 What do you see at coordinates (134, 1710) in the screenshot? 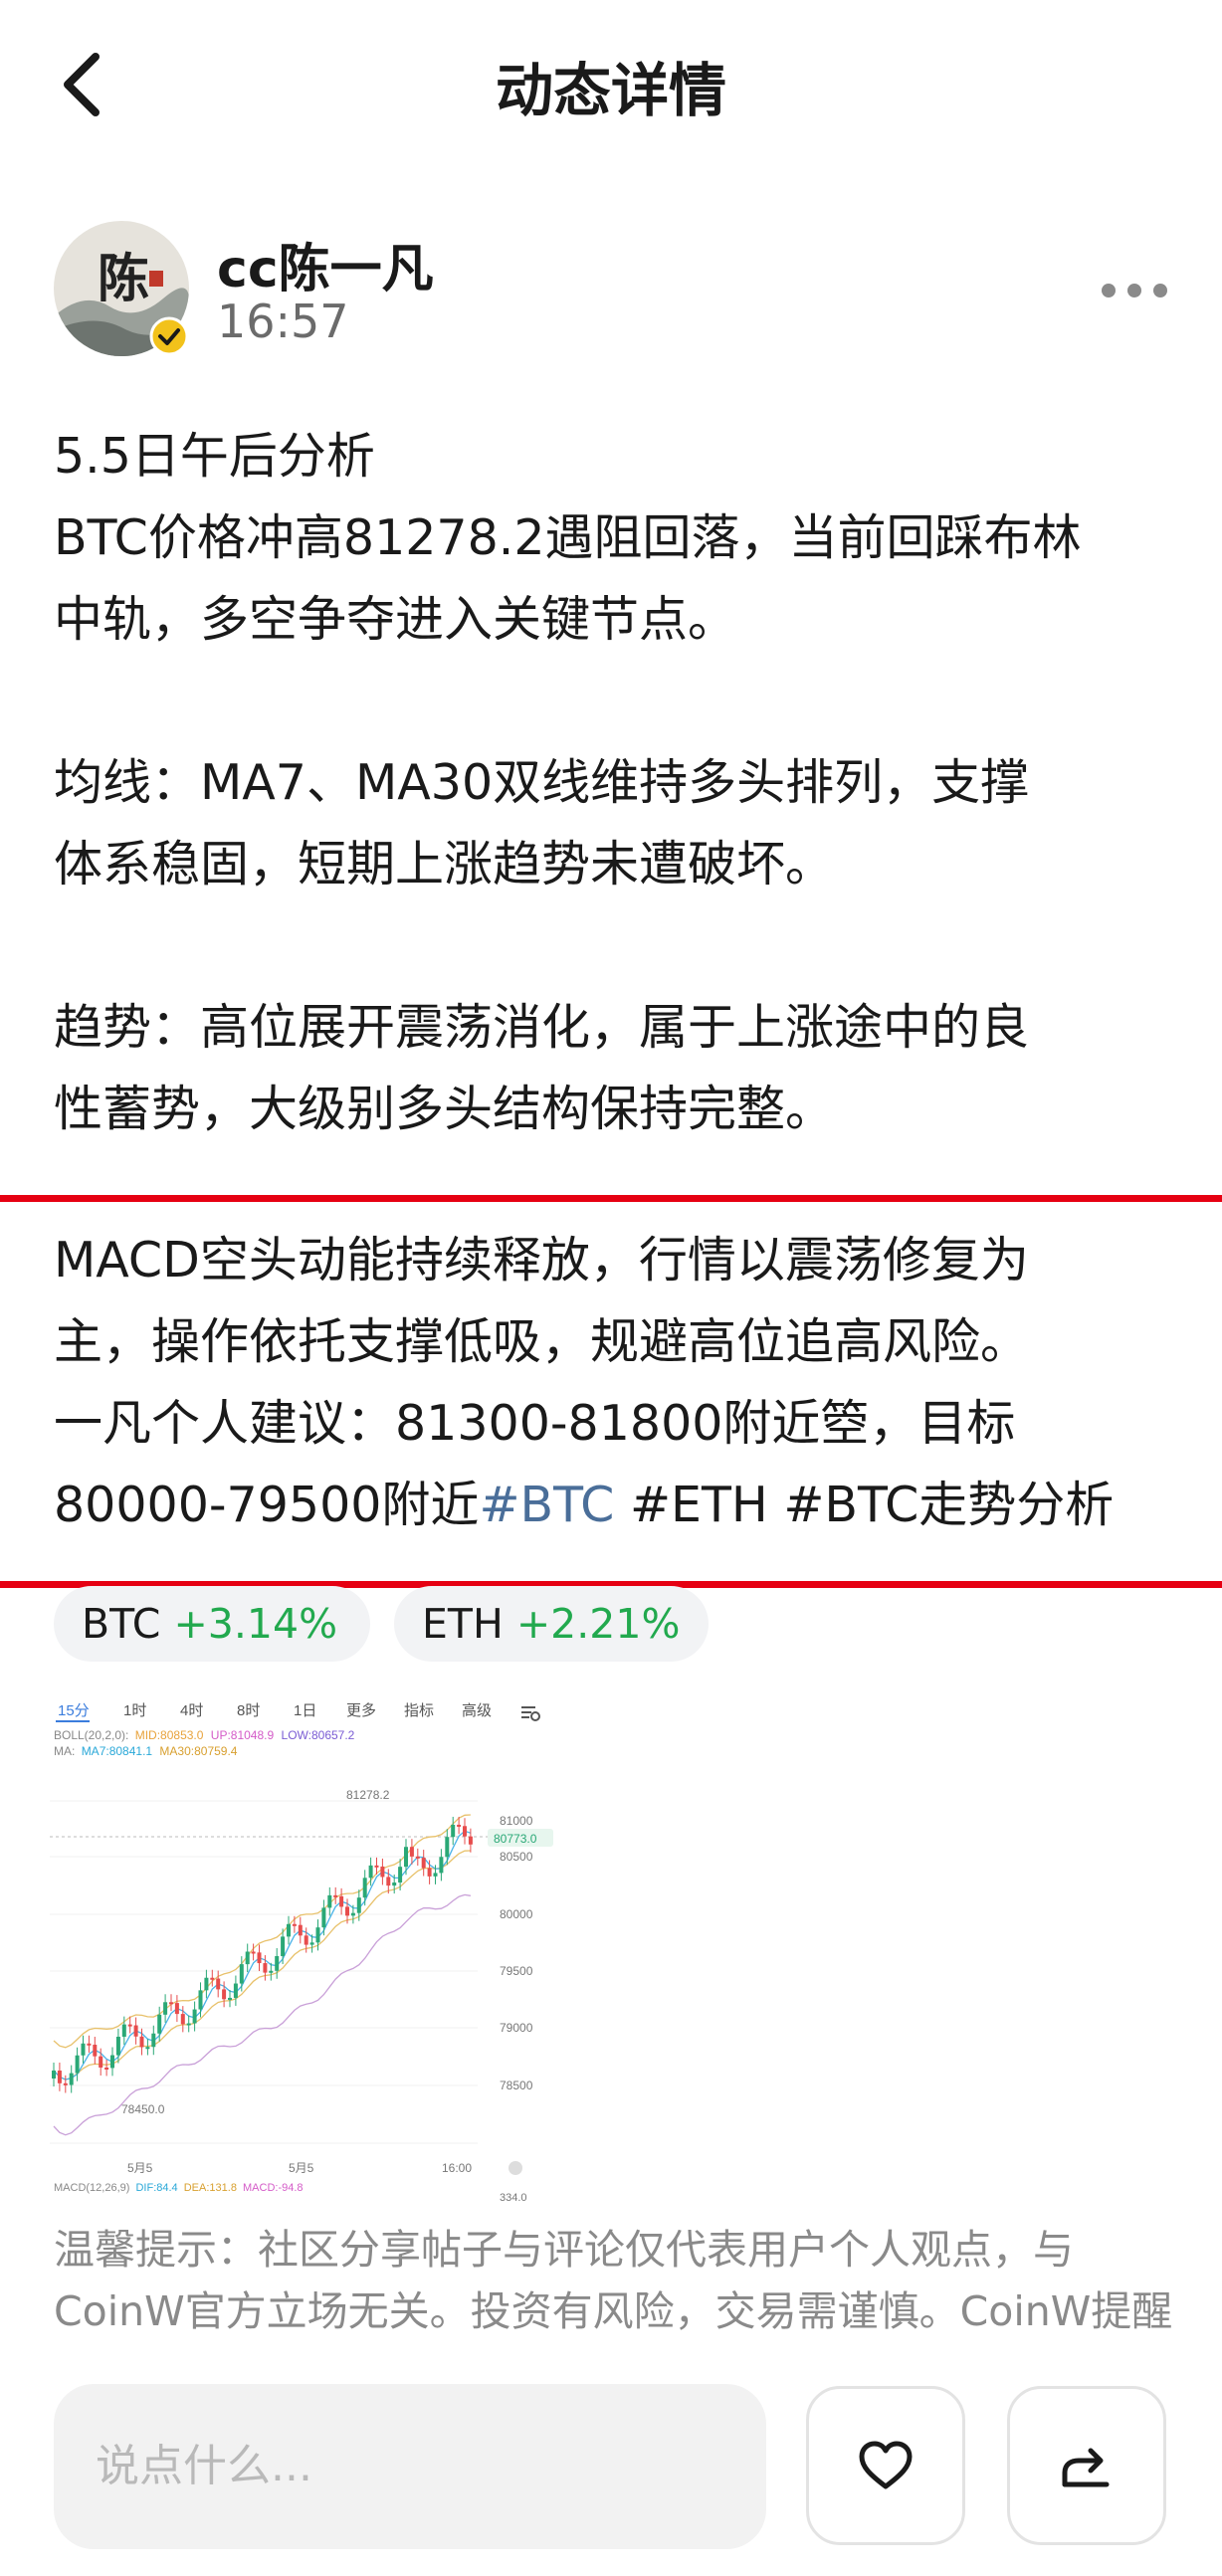
I see `interval-tab: 1时` at bounding box center [134, 1710].